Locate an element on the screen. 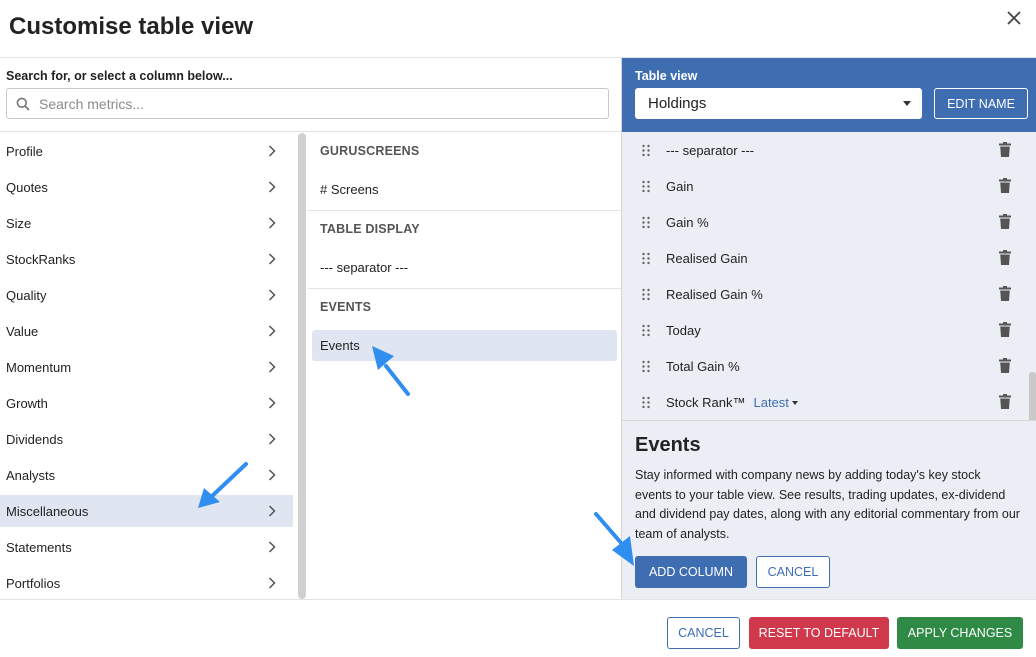 The width and height of the screenshot is (1036, 657). section-header-events: EVENTS is located at coordinates (346, 307).